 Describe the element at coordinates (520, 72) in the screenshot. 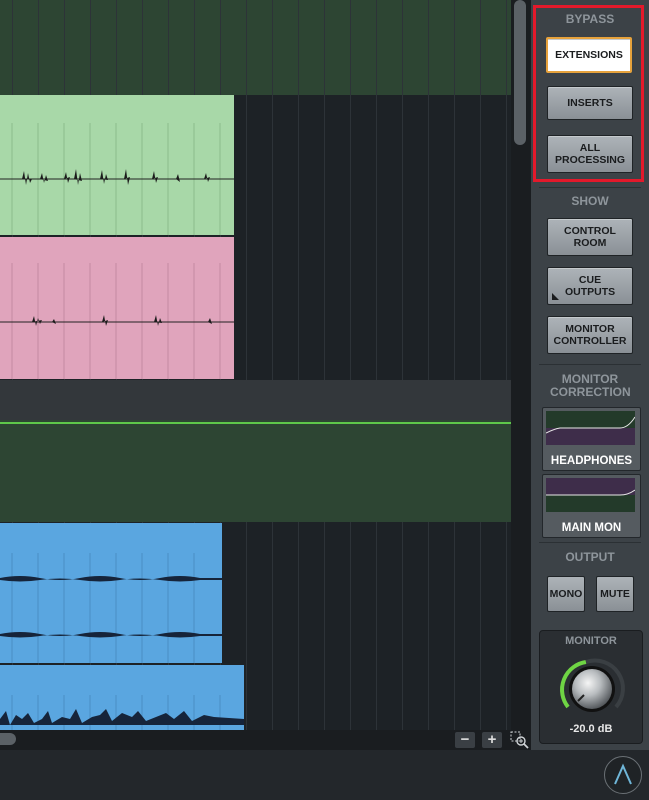

I see `vertical-scroll-thumb` at that location.